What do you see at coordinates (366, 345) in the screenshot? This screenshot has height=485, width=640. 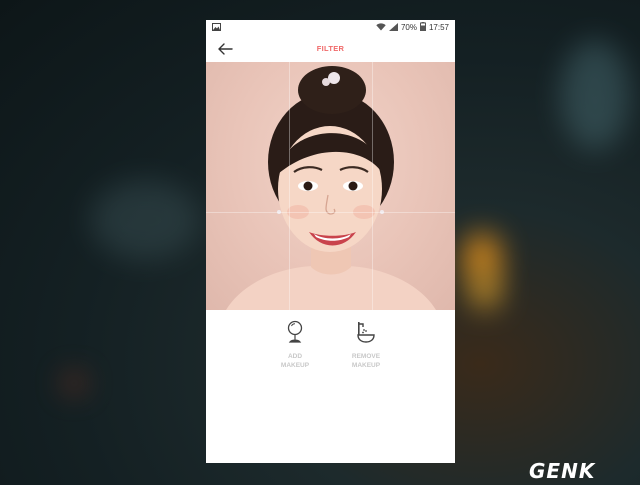 I see `remove-makeup-button: REMOVE MAKEUP` at bounding box center [366, 345].